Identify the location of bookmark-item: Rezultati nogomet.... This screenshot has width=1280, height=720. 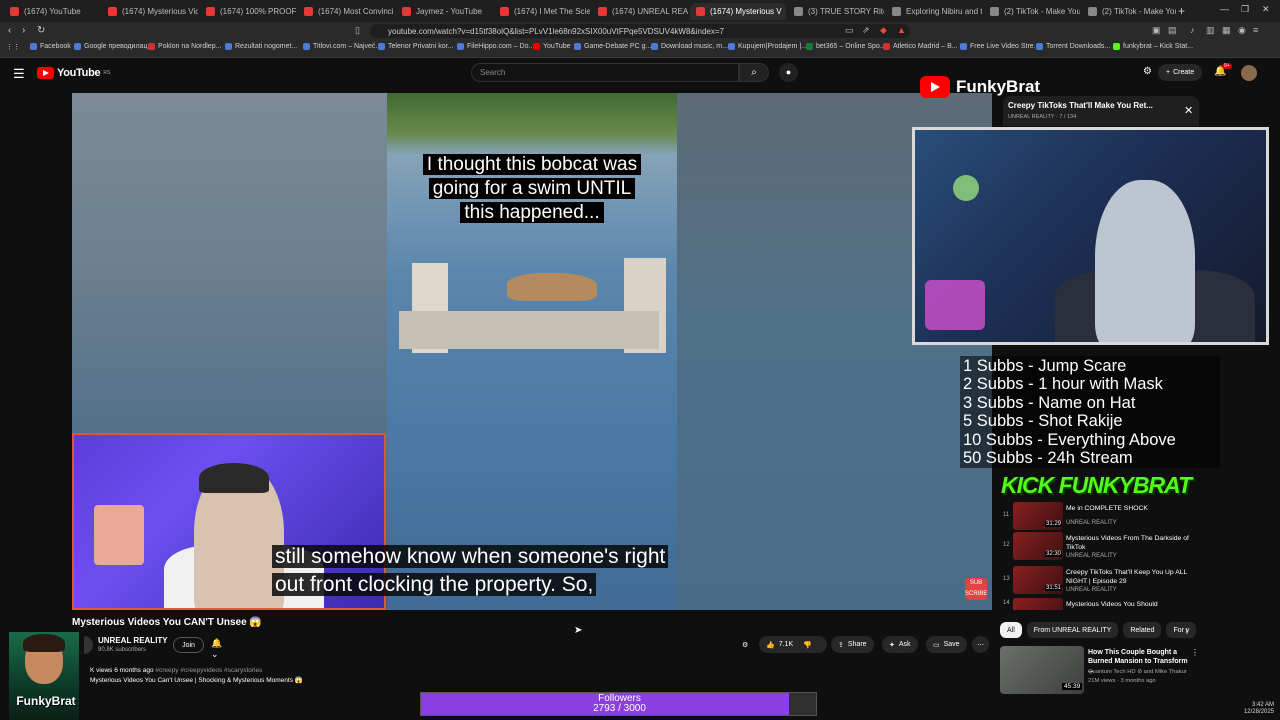
(261, 46).